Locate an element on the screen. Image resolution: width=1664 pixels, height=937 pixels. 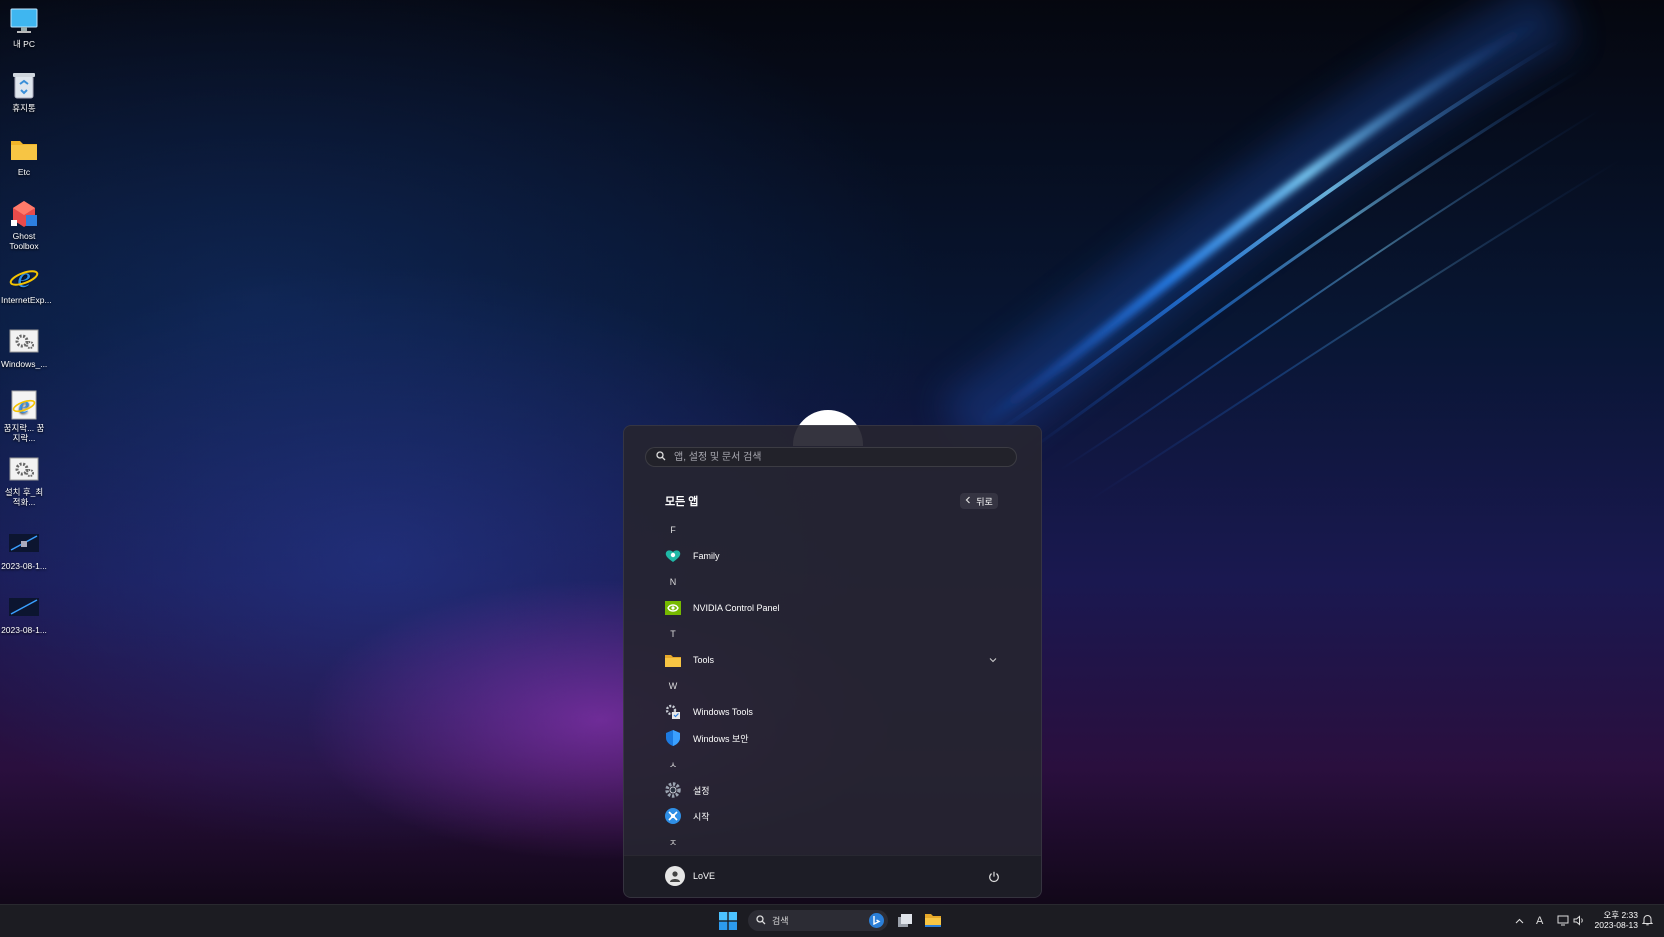
shield-icon is located at coordinates (673, 738).